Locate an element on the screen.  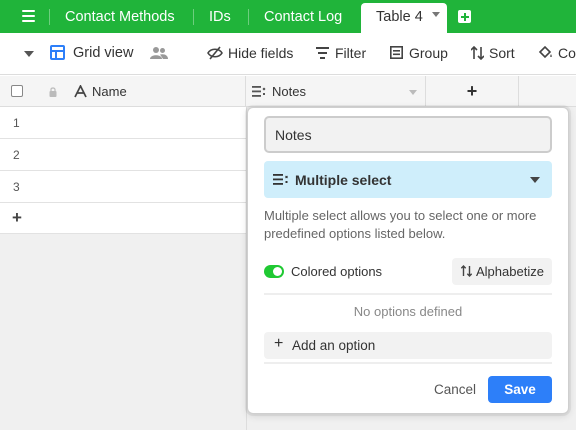
add-table-icon is located at coordinates (464, 16).